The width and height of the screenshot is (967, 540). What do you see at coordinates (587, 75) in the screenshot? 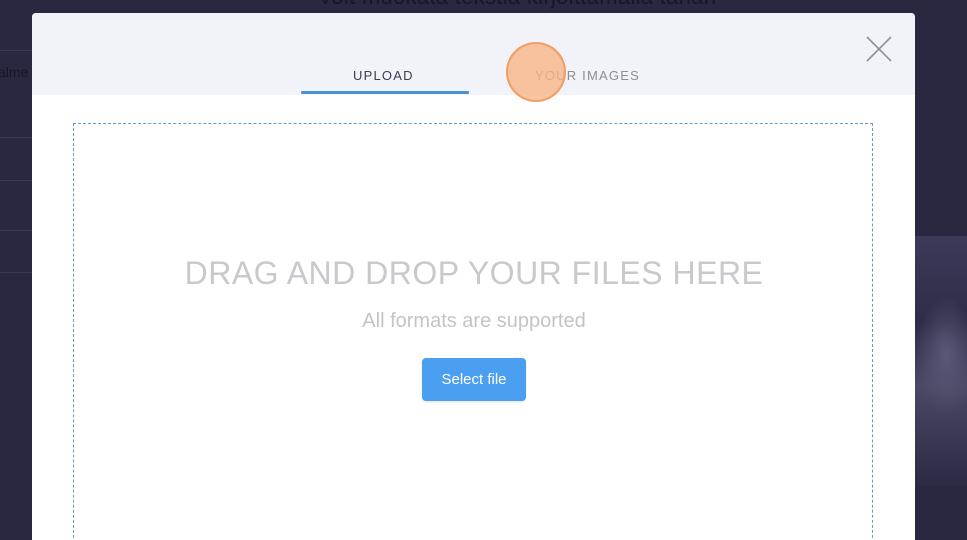
I see `tab-your-images: YOUR IMAGES` at bounding box center [587, 75].